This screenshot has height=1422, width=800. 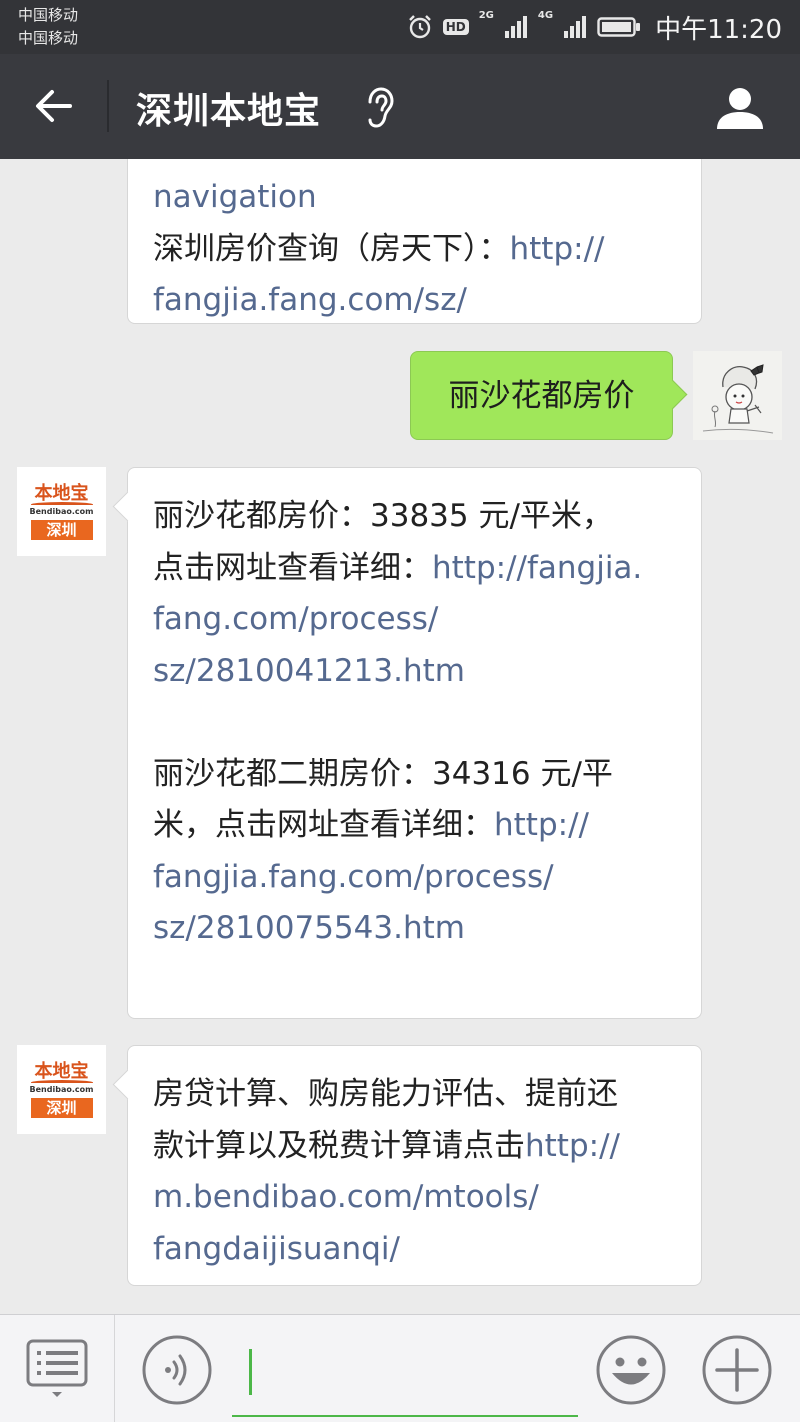 I want to click on message-link: fangjia.fang.com/process/, so click(x=353, y=877).